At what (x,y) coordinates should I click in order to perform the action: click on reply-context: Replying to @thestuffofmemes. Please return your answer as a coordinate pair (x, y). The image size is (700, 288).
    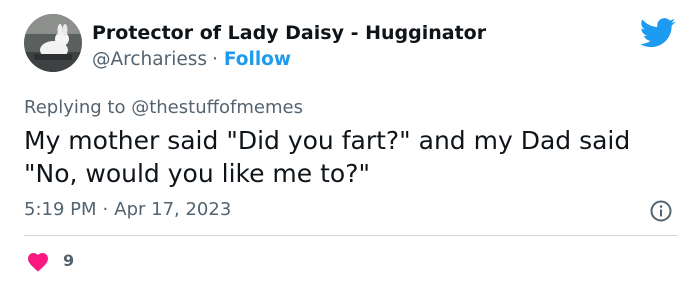
    Looking at the image, I should click on (163, 107).